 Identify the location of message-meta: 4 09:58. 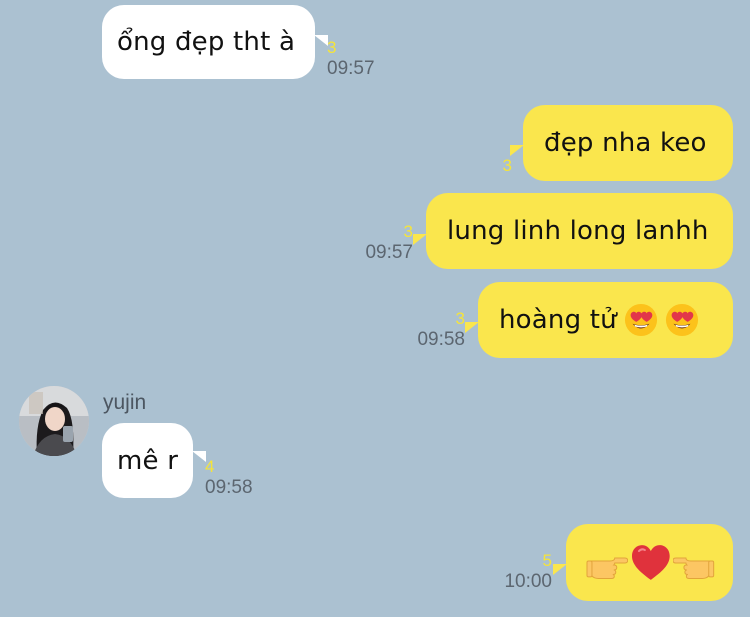
(229, 477).